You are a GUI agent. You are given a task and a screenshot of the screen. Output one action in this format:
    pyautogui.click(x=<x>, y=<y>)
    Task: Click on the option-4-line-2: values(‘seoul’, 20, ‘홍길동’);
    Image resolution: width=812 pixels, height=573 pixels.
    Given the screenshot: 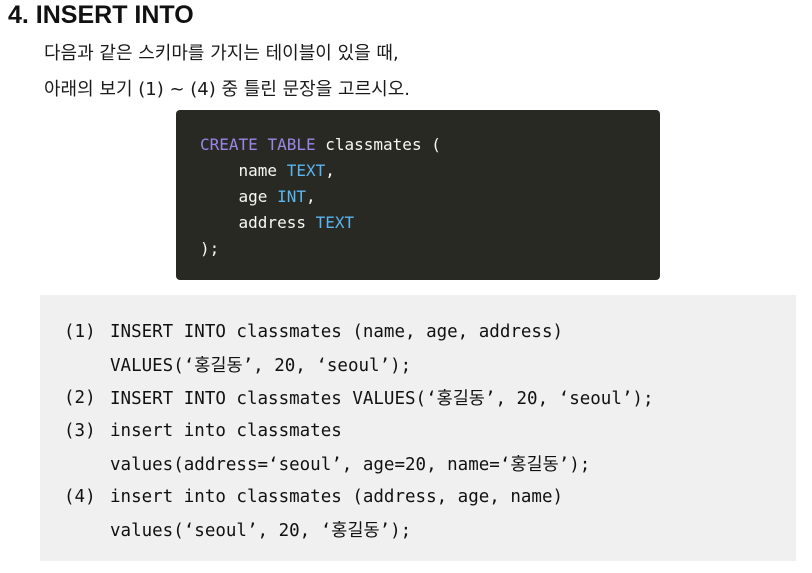 What is the action you would take?
    pyautogui.click(x=261, y=531)
    